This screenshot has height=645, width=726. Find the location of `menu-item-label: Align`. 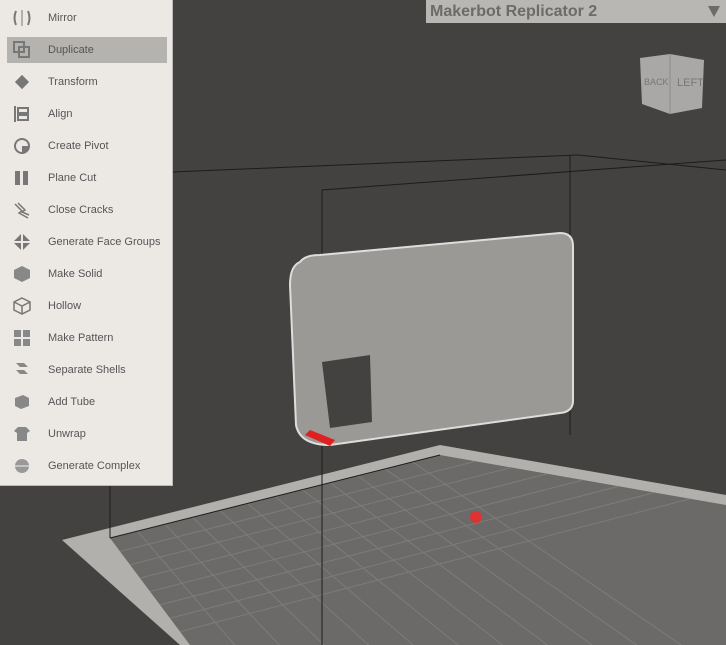

menu-item-label: Align is located at coordinates (60, 114).